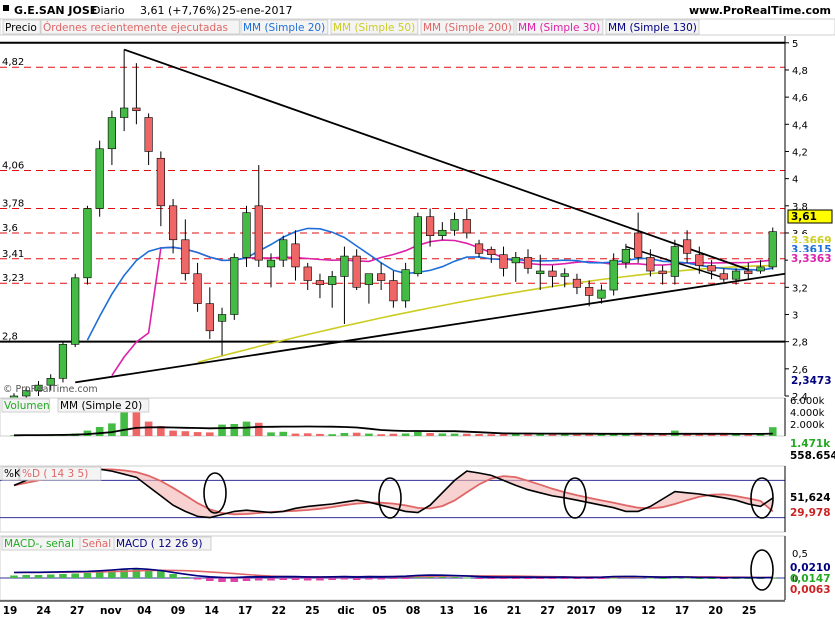 This screenshot has height=624, width=835. Describe the element at coordinates (39, 544) in the screenshot. I see `macd-legend-0: MACD-, señal` at that location.